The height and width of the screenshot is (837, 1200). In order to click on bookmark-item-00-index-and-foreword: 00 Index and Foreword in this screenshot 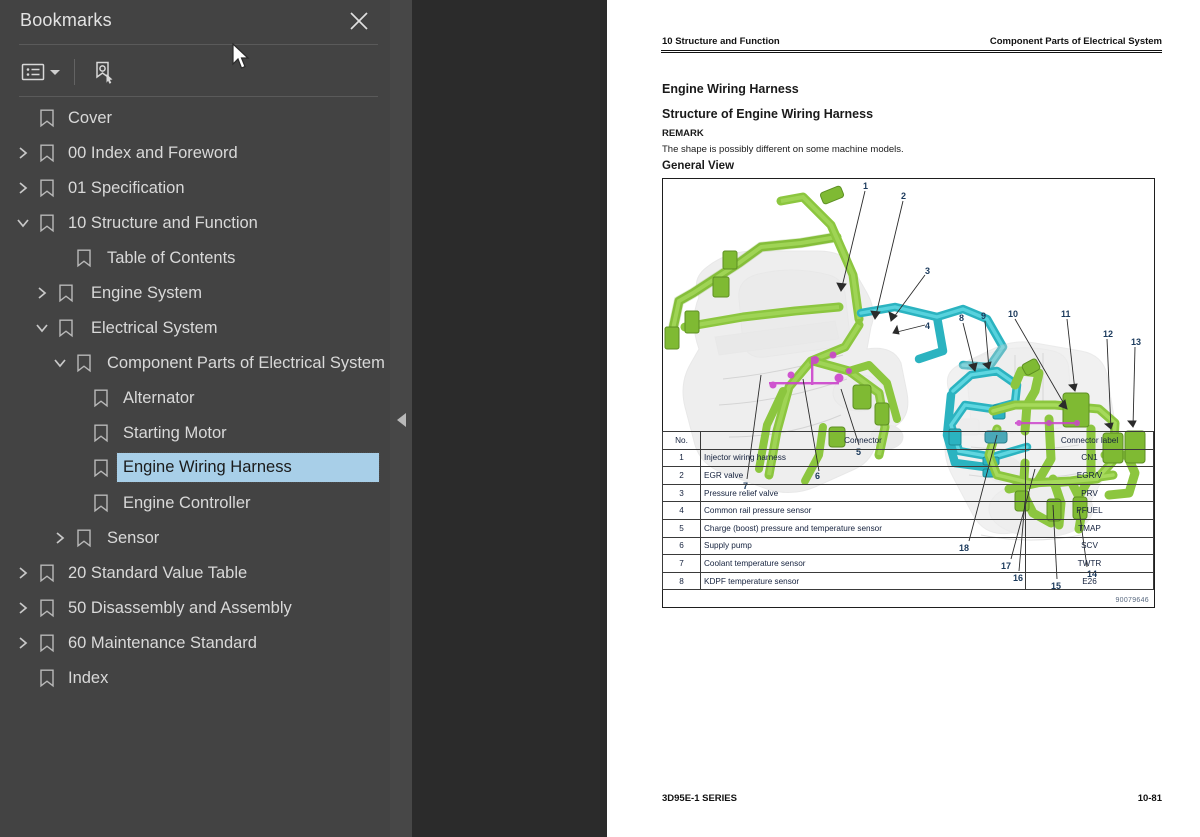, I will do `click(195, 152)`.